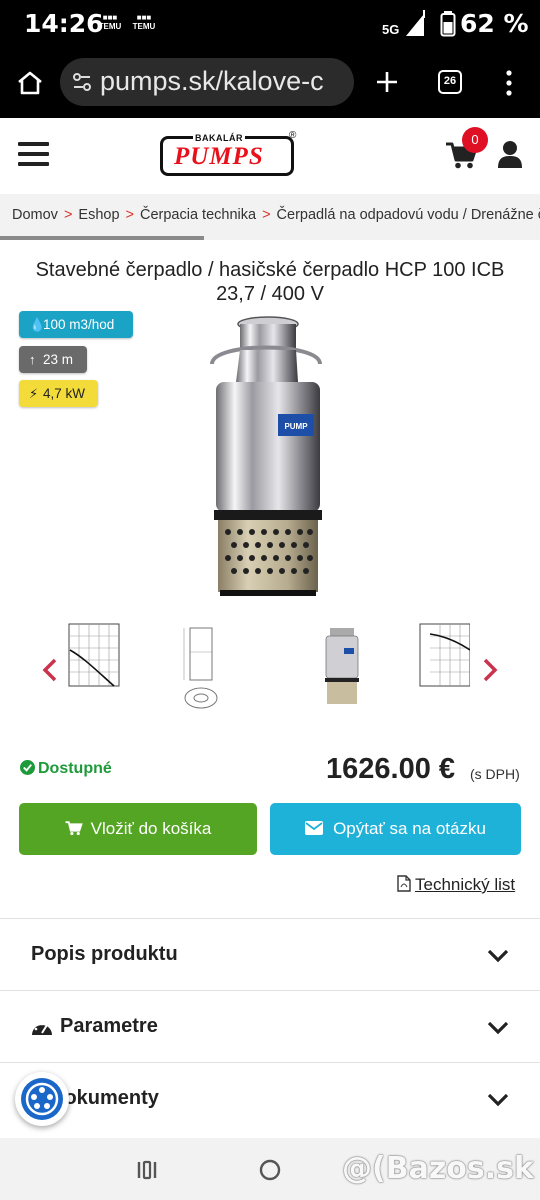  I want to click on thumbnail-technical-drawing, so click(202, 669).